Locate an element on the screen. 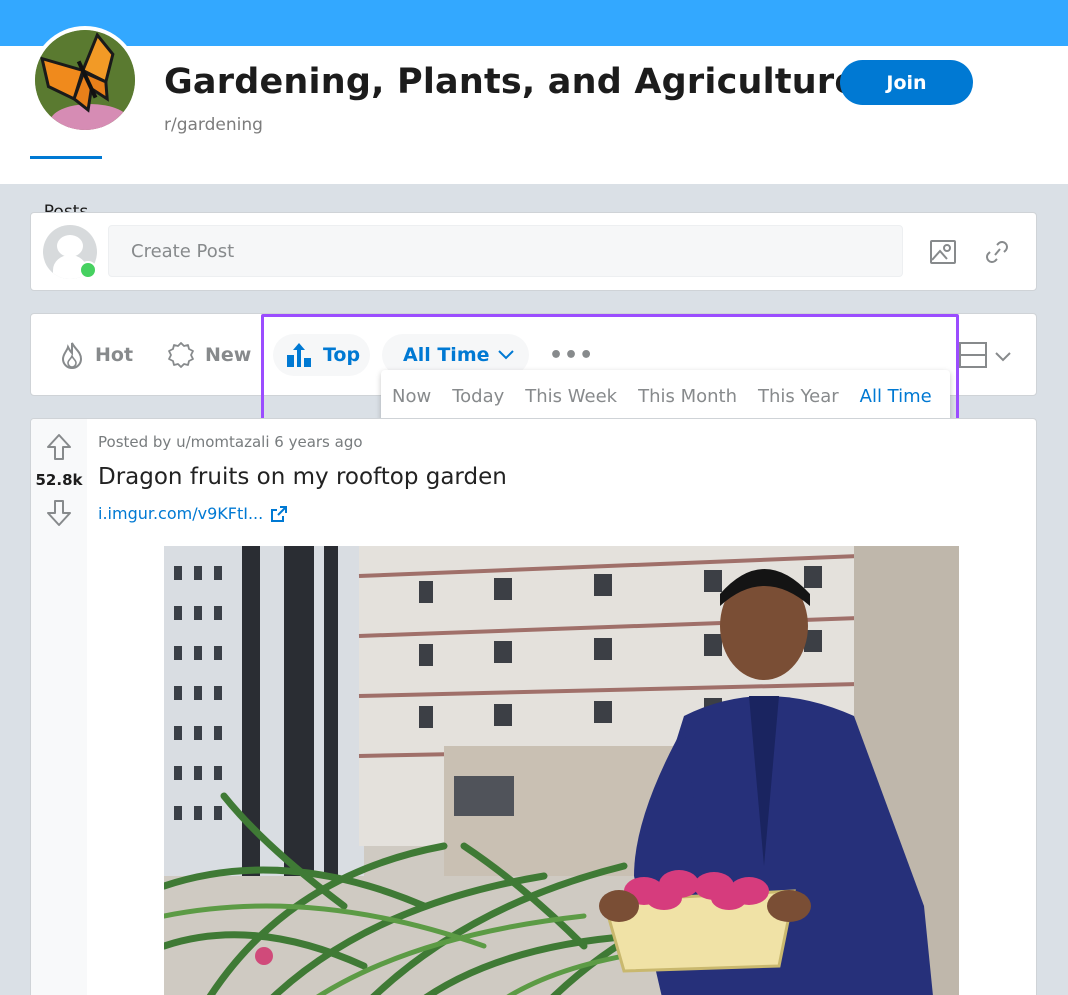 The image size is (1068, 995). butterfly-image is located at coordinates (85, 80).